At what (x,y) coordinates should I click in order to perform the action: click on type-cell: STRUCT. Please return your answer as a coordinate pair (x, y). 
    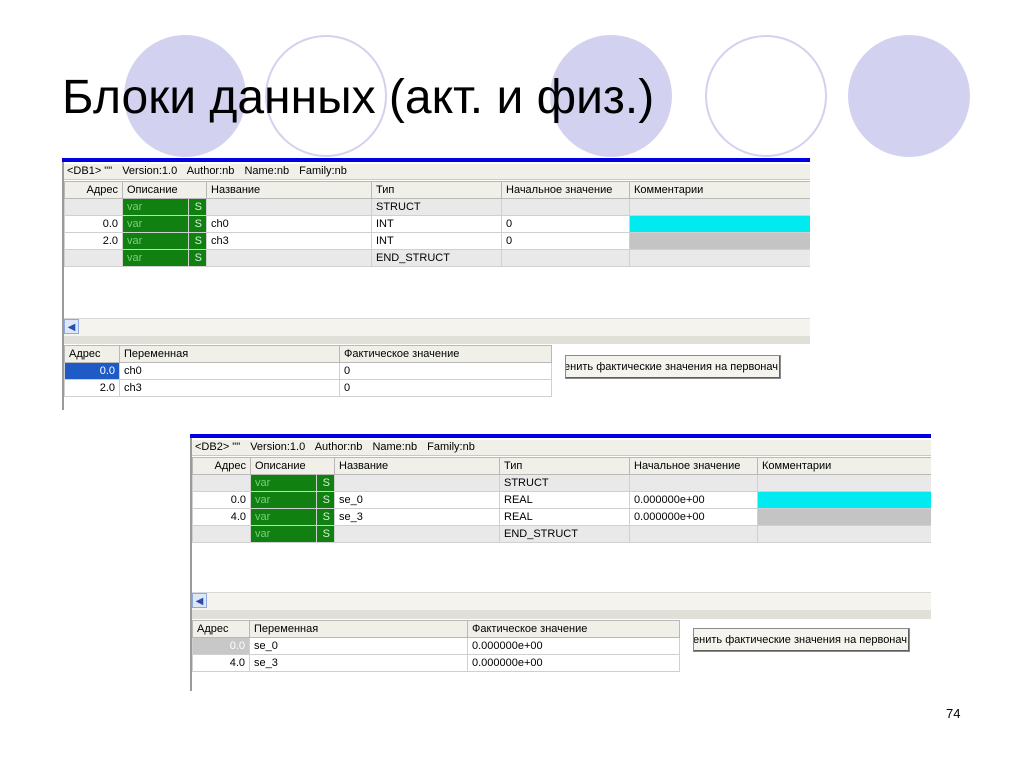
    Looking at the image, I should click on (564, 483).